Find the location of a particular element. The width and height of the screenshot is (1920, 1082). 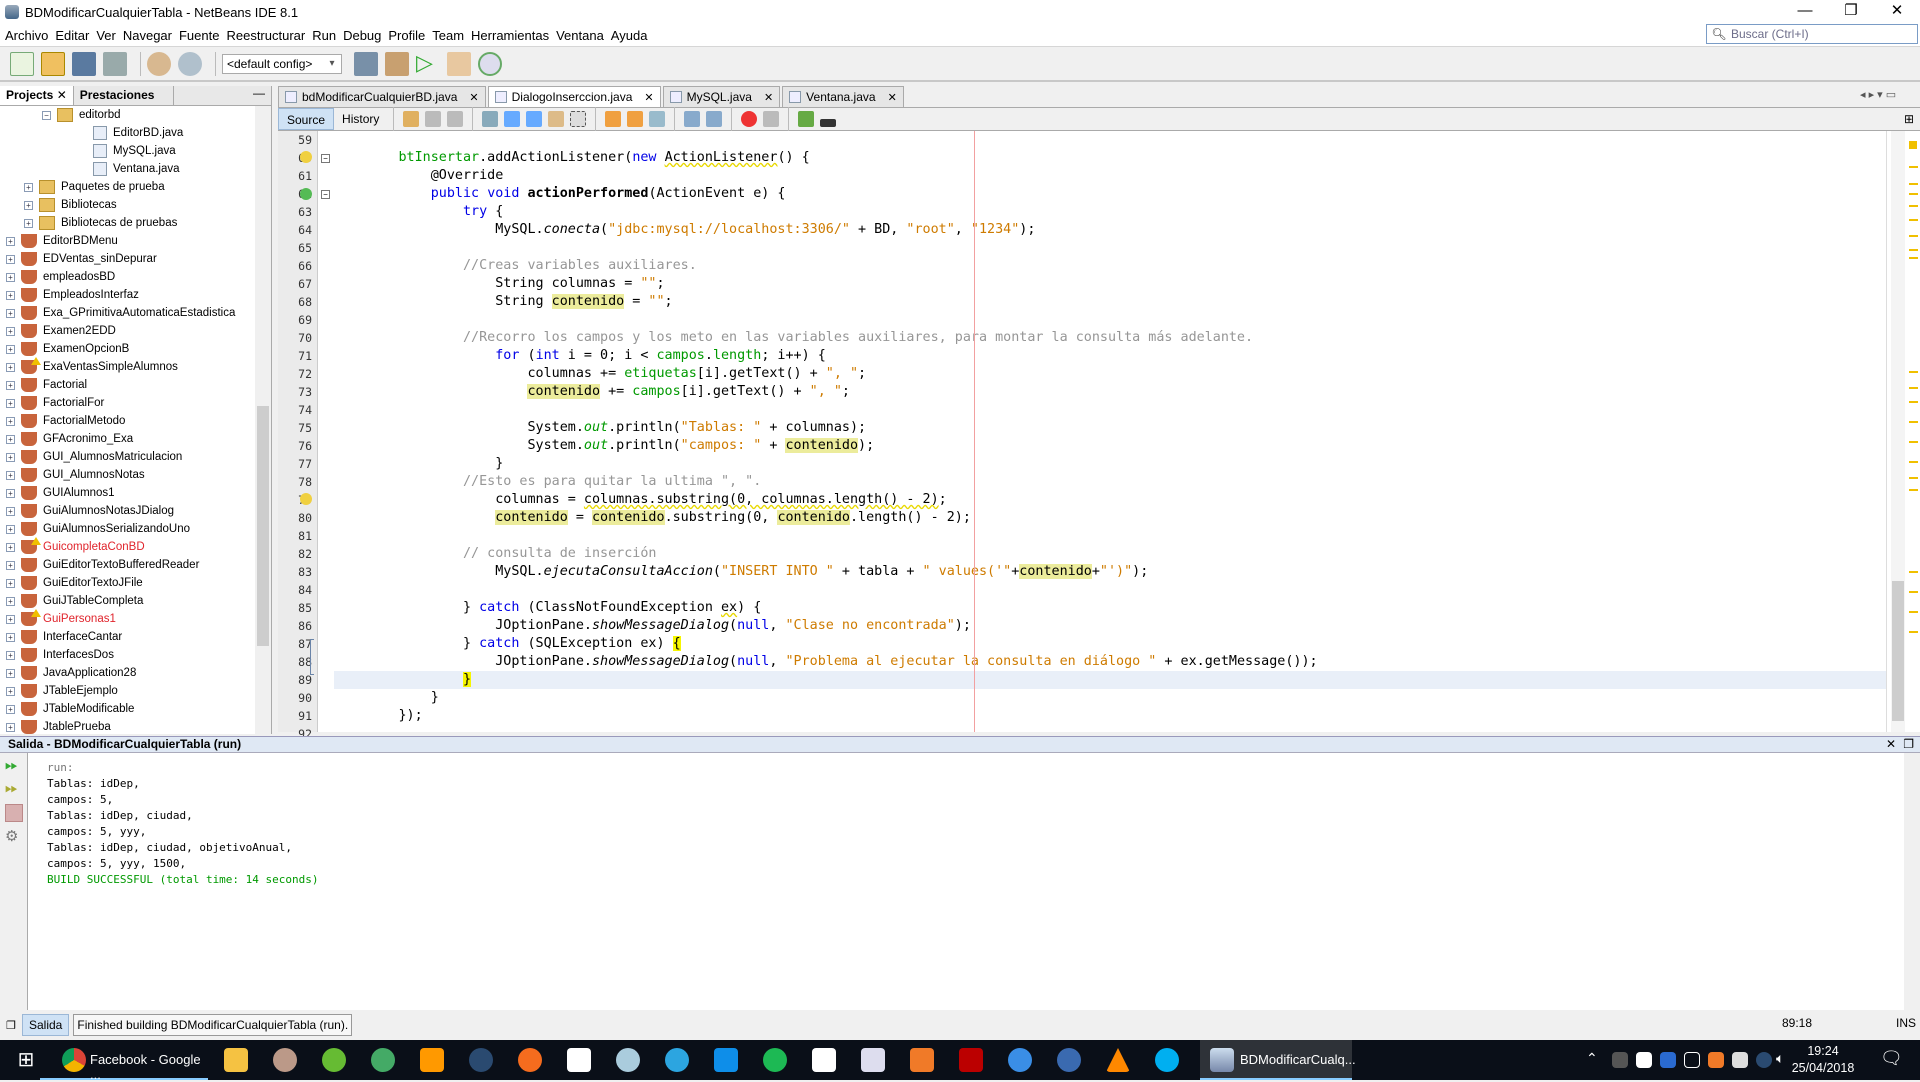

tree-item: + GuiEditorTextoJFile is located at coordinates (128, 583).